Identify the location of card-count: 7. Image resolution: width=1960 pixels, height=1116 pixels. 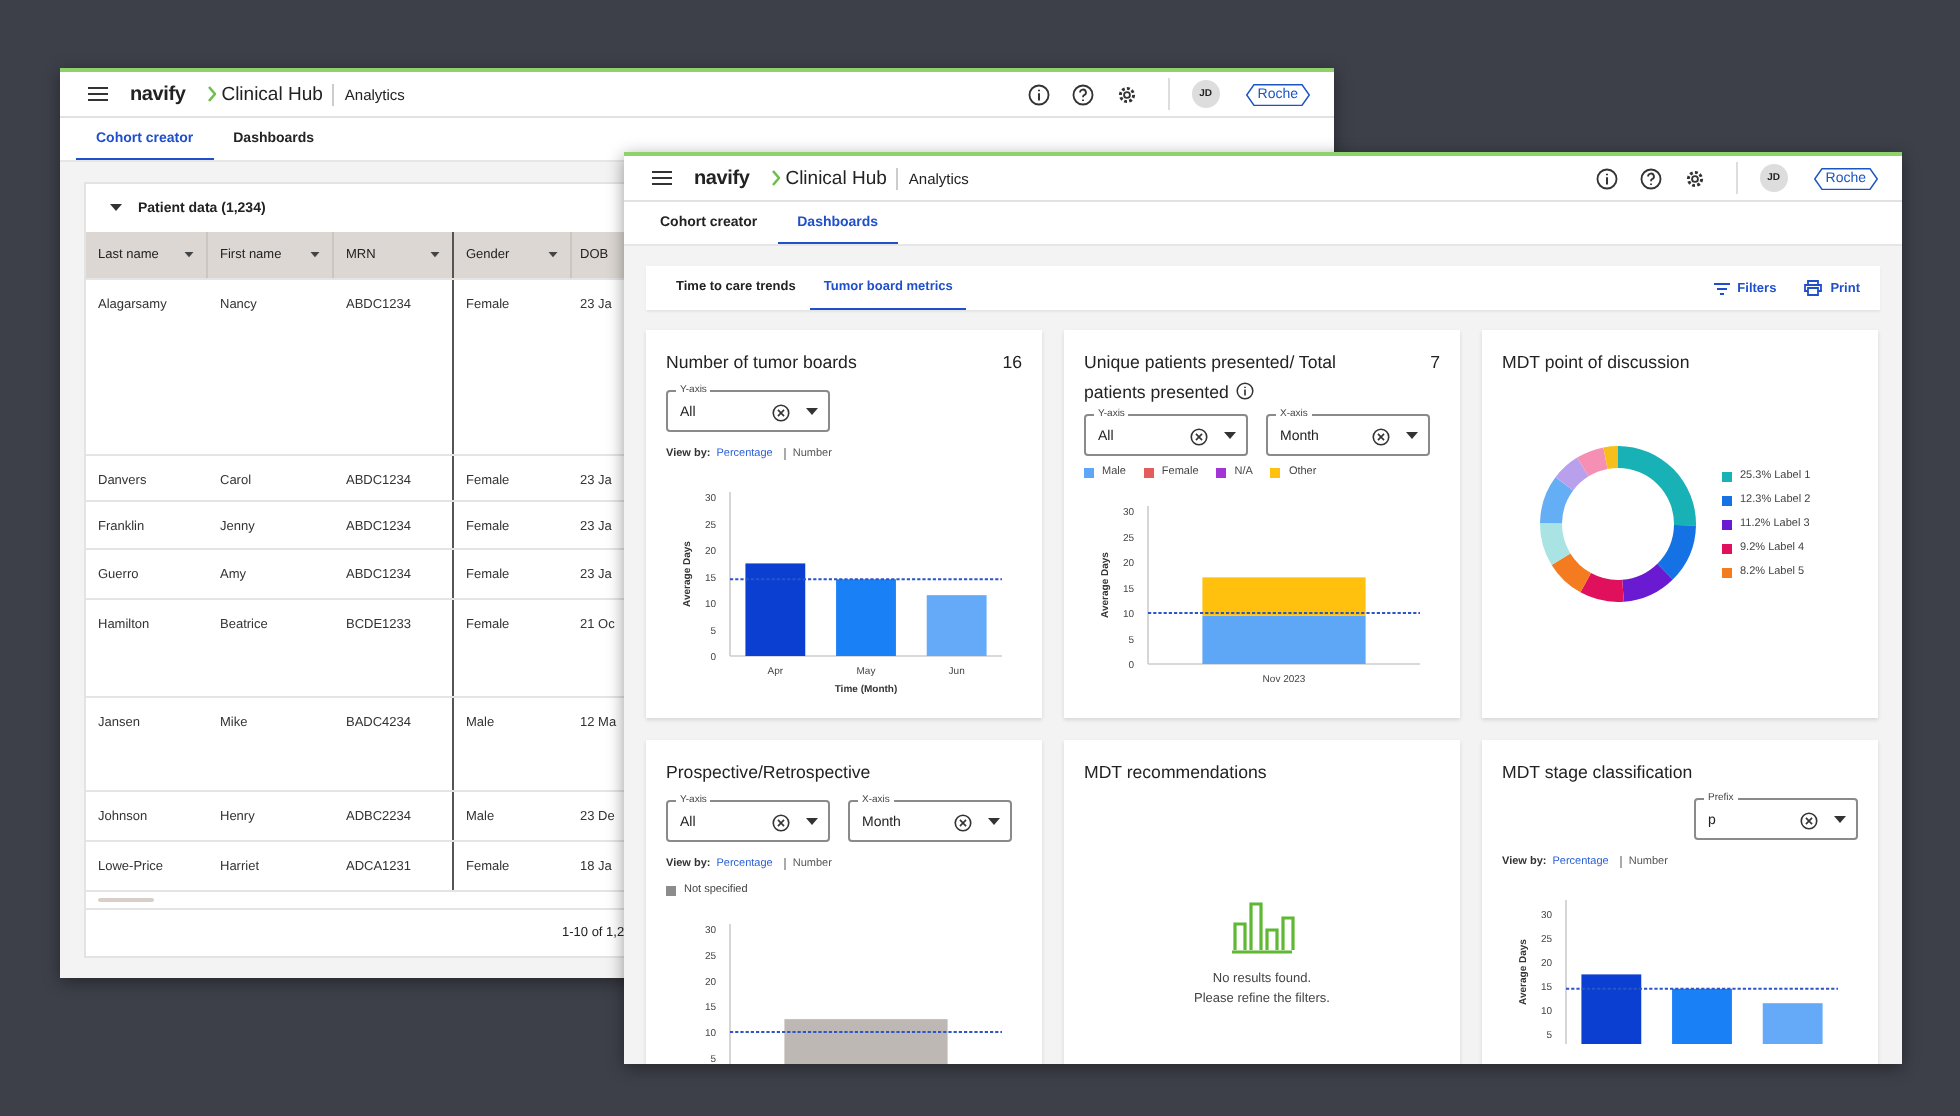
(1435, 363).